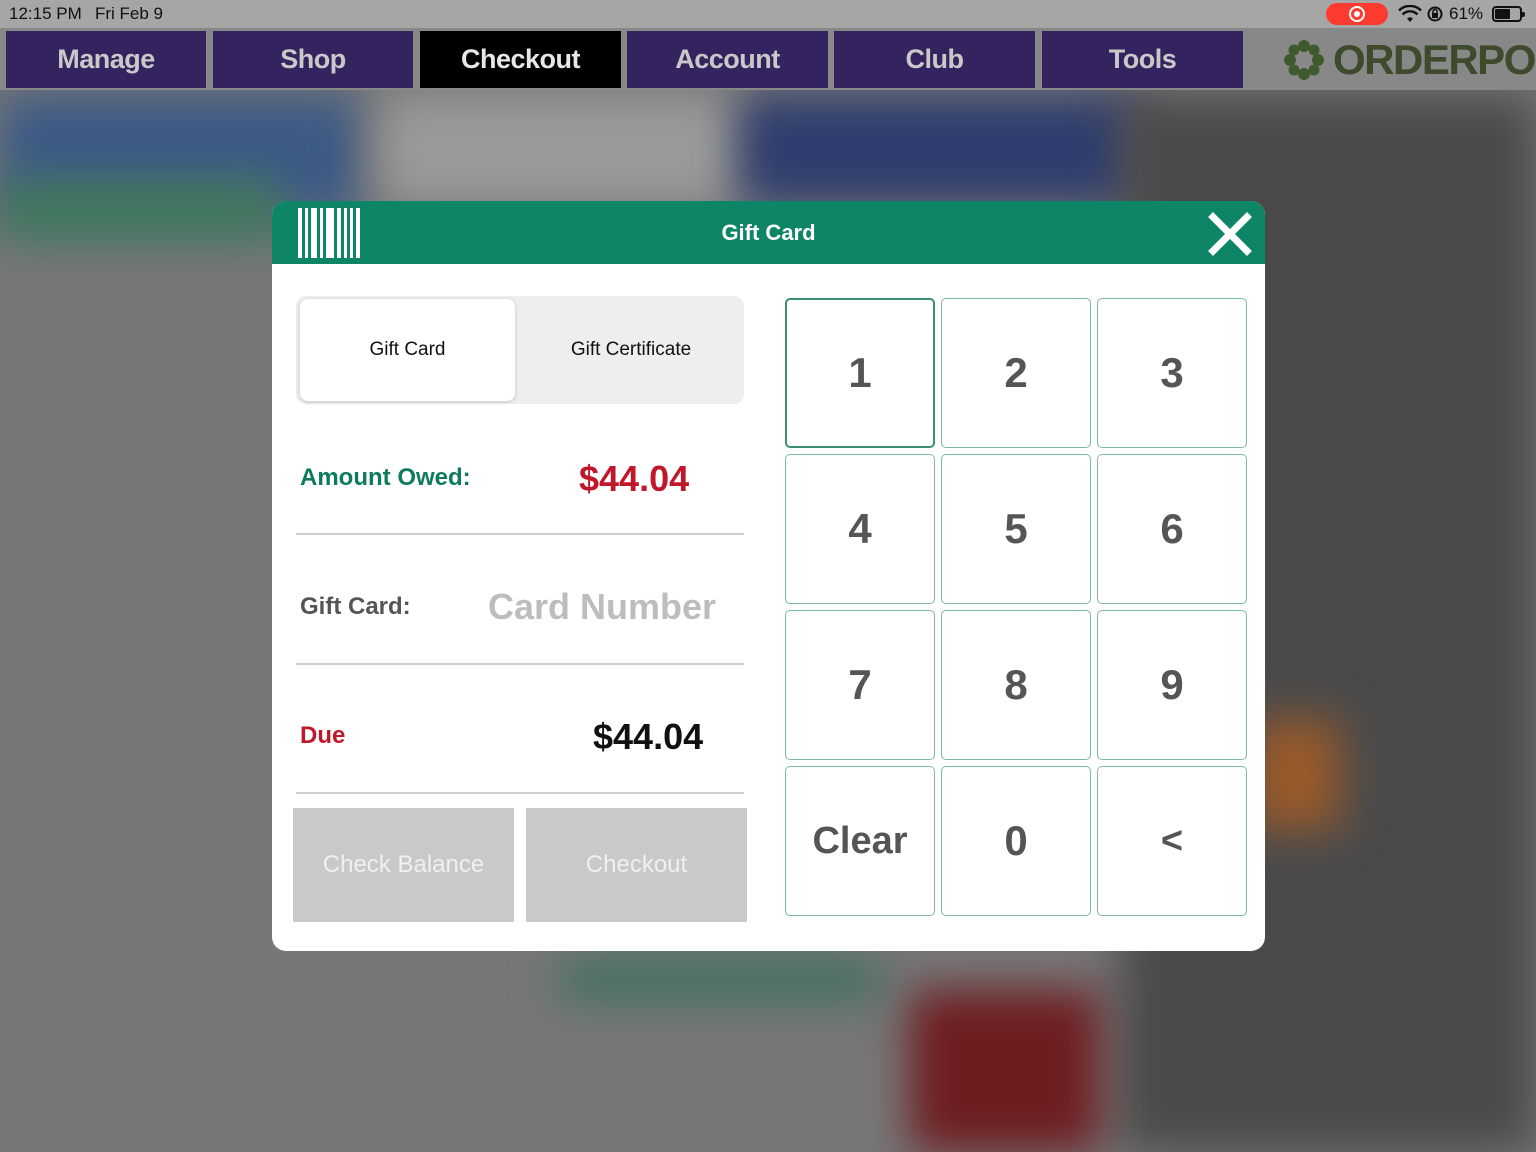  I want to click on keypad-key-9: 9, so click(1172, 685).